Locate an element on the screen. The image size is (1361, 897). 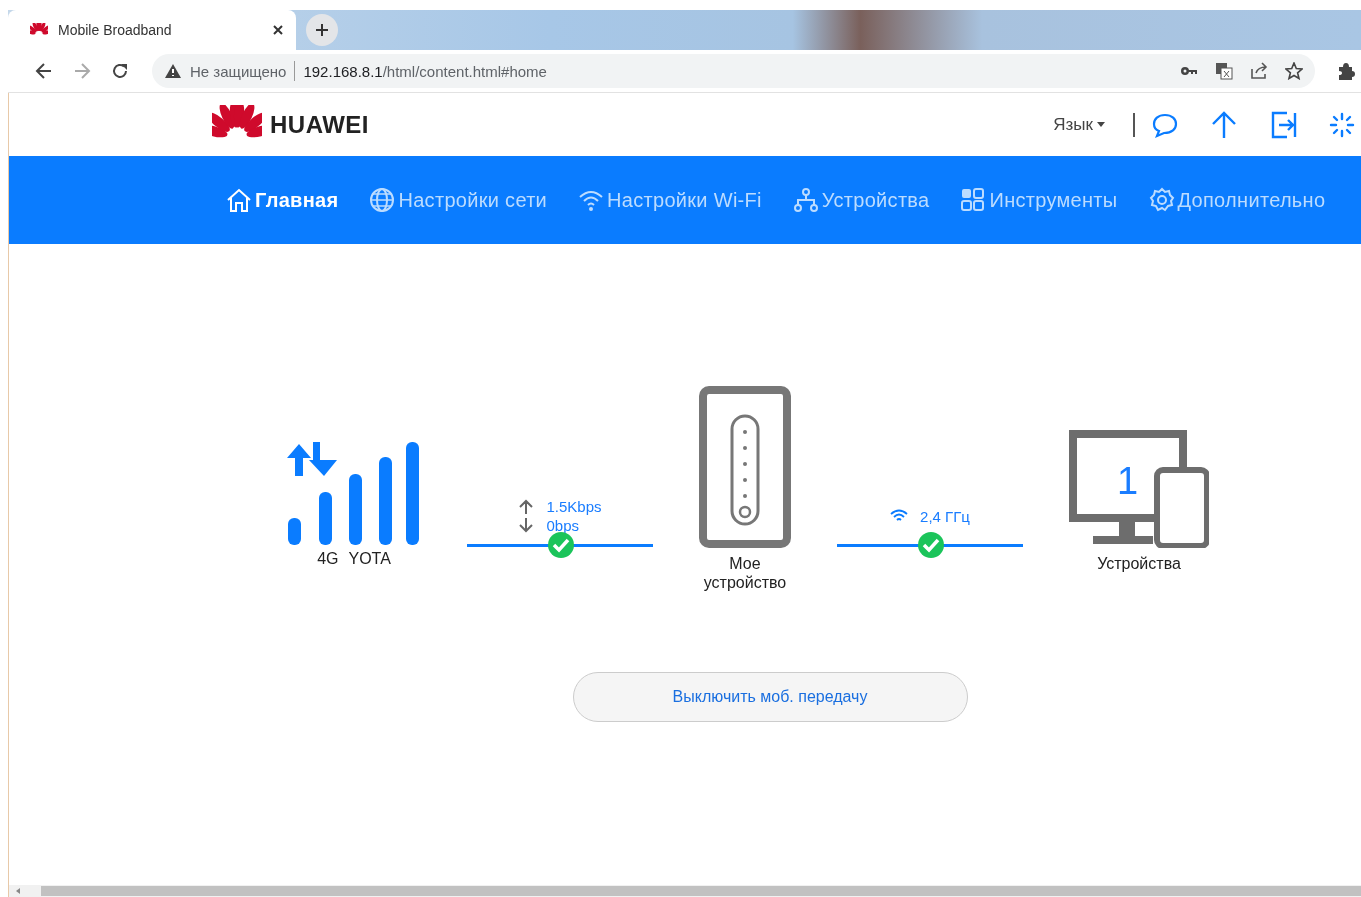
nav-tab: Настройки сети is located at coordinates (458, 200).